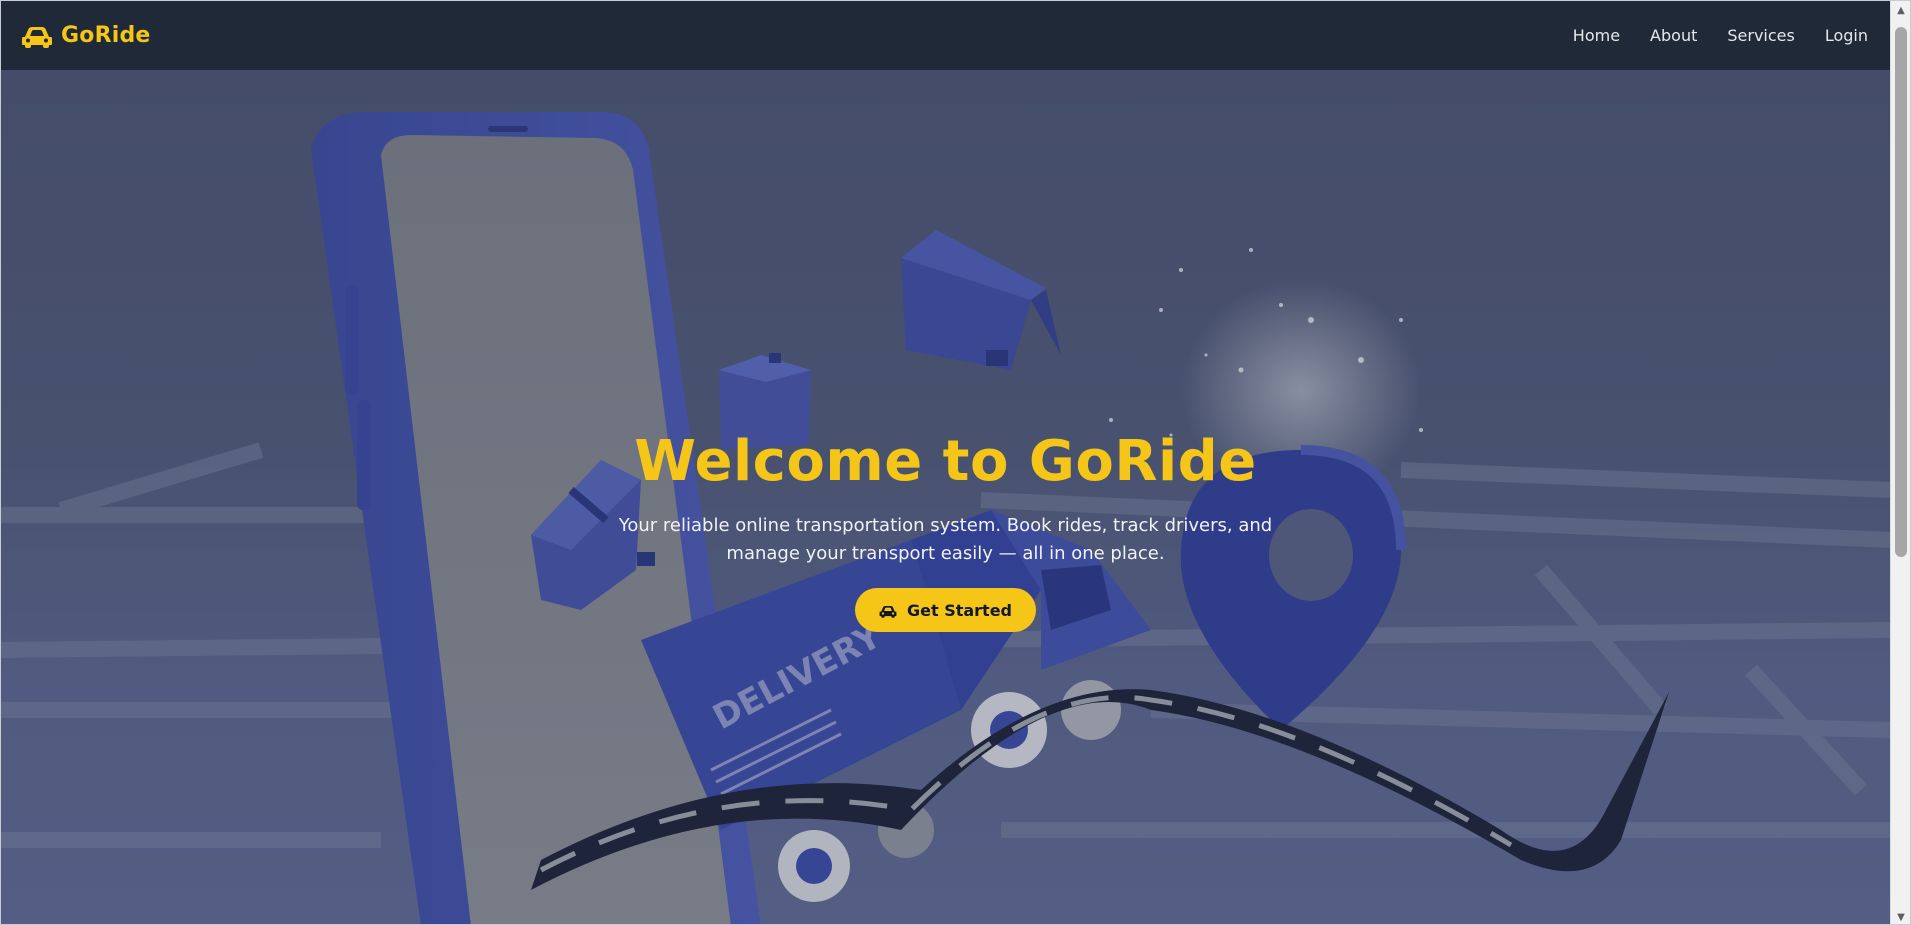  I want to click on vertical-scrollbar: ▲ ▼, so click(1900, 462).